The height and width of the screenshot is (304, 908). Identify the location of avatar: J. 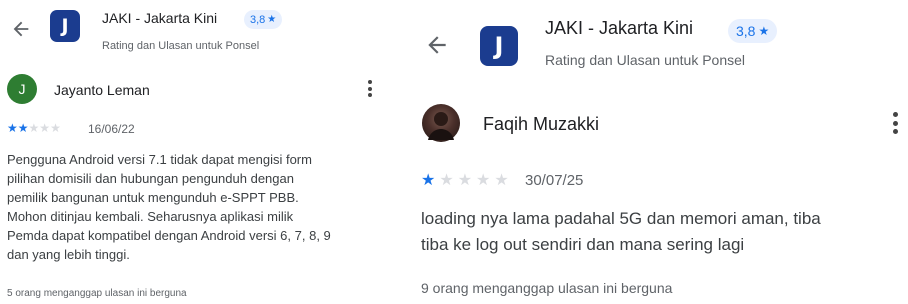
(22, 89).